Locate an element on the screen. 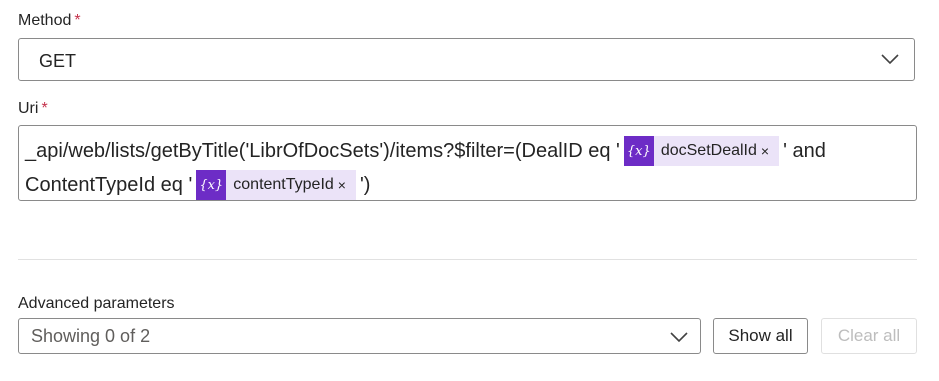  method-value: GET is located at coordinates (58, 61).